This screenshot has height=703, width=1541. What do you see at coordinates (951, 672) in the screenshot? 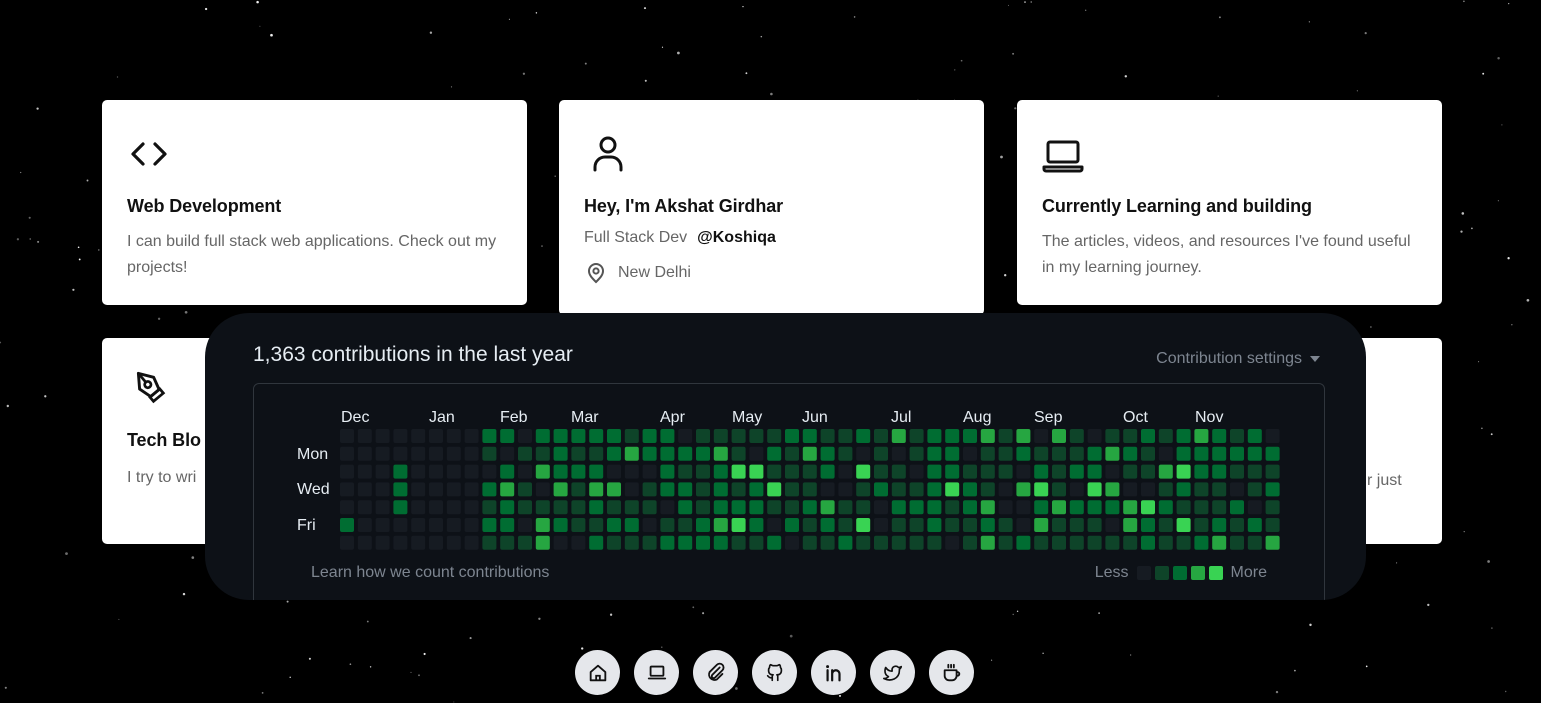
I see `coffee-button` at bounding box center [951, 672].